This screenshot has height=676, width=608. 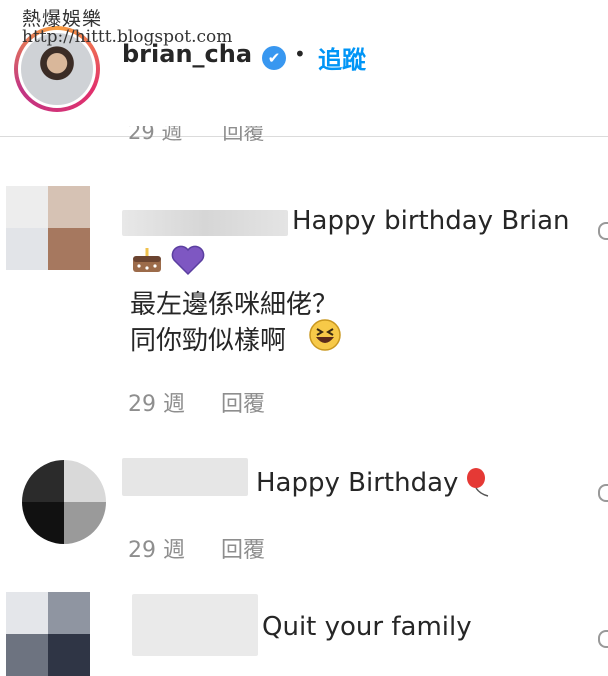 I want to click on follow-button: 追蹤, so click(x=342, y=57).